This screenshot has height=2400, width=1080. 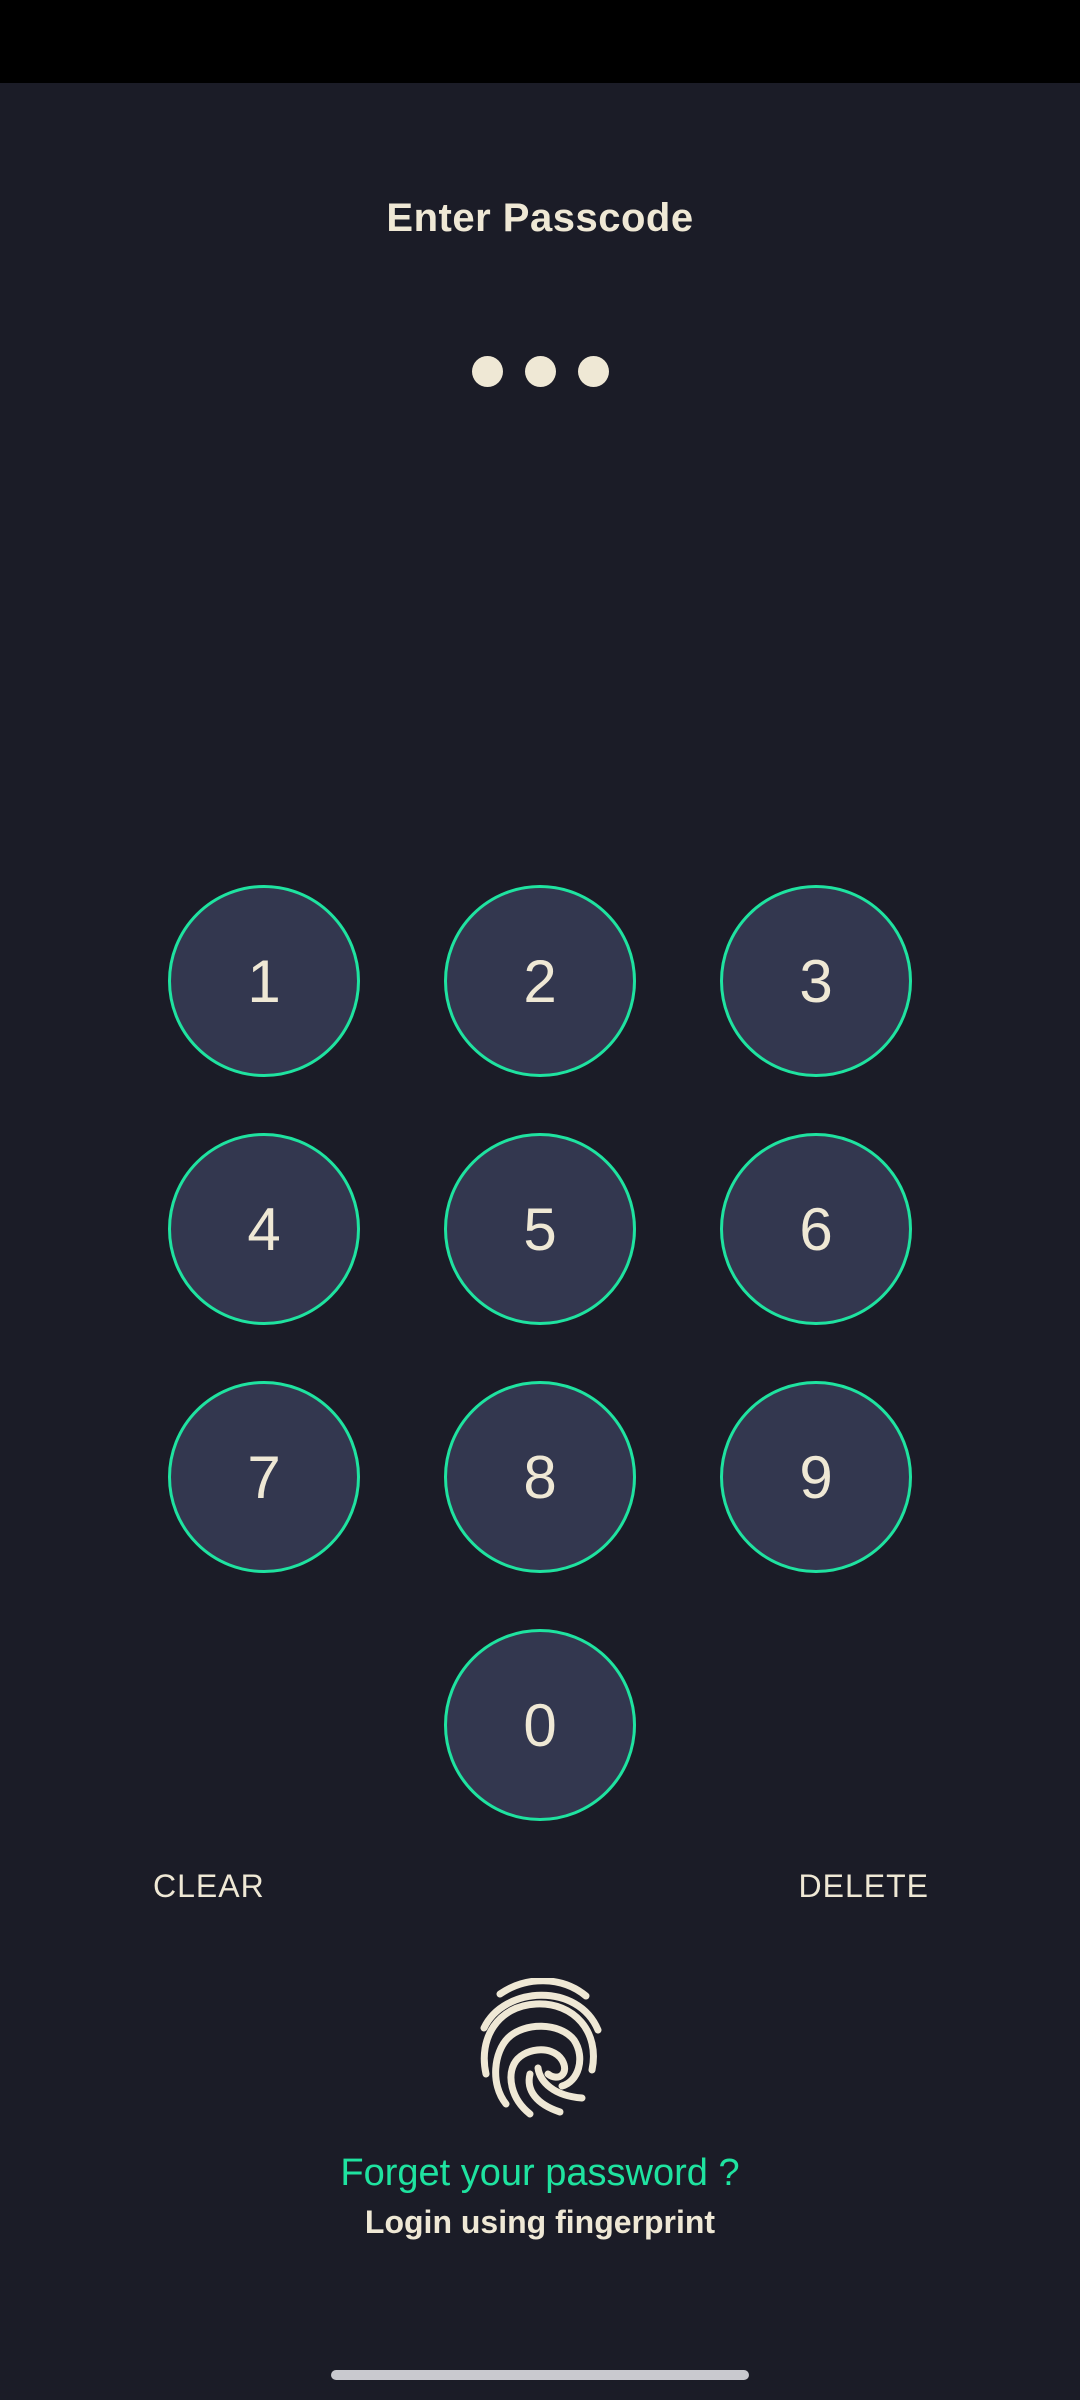 I want to click on passcode-dots, so click(x=540, y=372).